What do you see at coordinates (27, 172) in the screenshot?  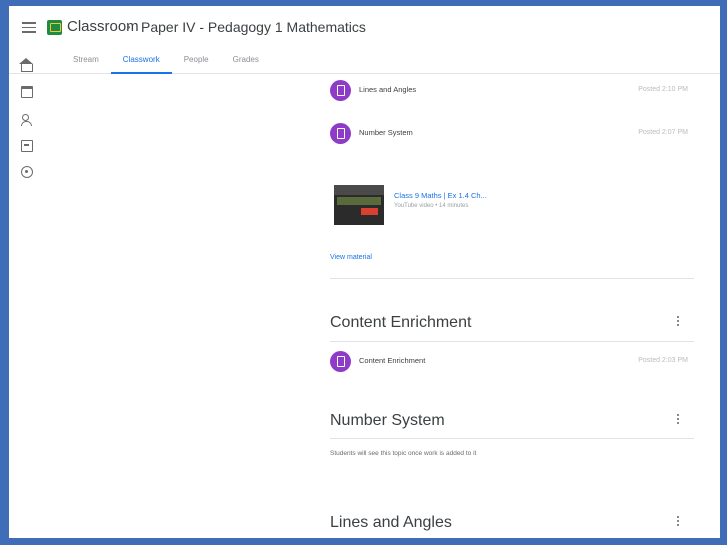 I see `settings-icon` at bounding box center [27, 172].